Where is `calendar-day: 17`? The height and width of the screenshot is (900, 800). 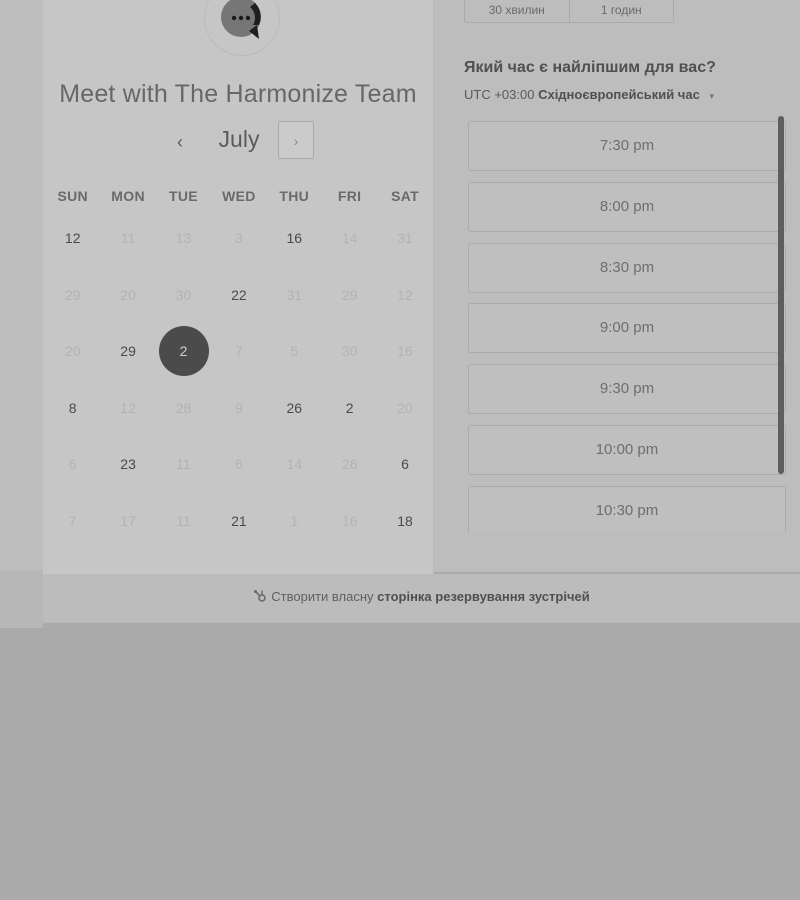
calendar-day: 17 is located at coordinates (127, 521).